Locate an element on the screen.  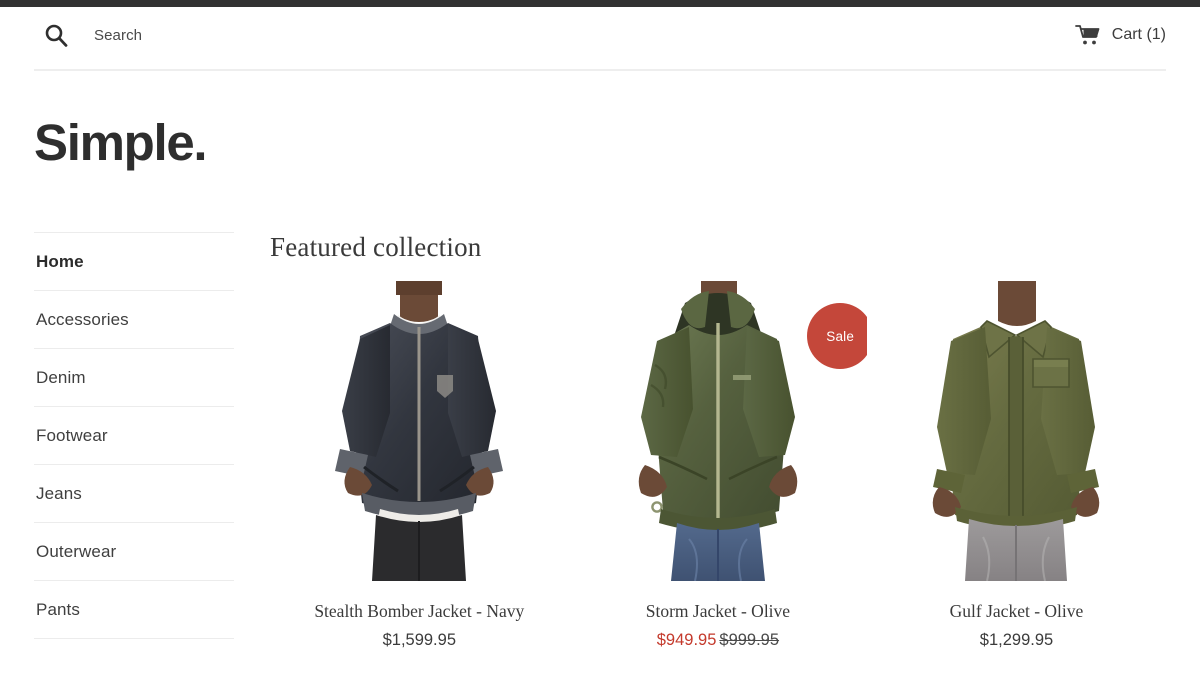
sidebar-item-footwear: Footwear is located at coordinates (134, 435).